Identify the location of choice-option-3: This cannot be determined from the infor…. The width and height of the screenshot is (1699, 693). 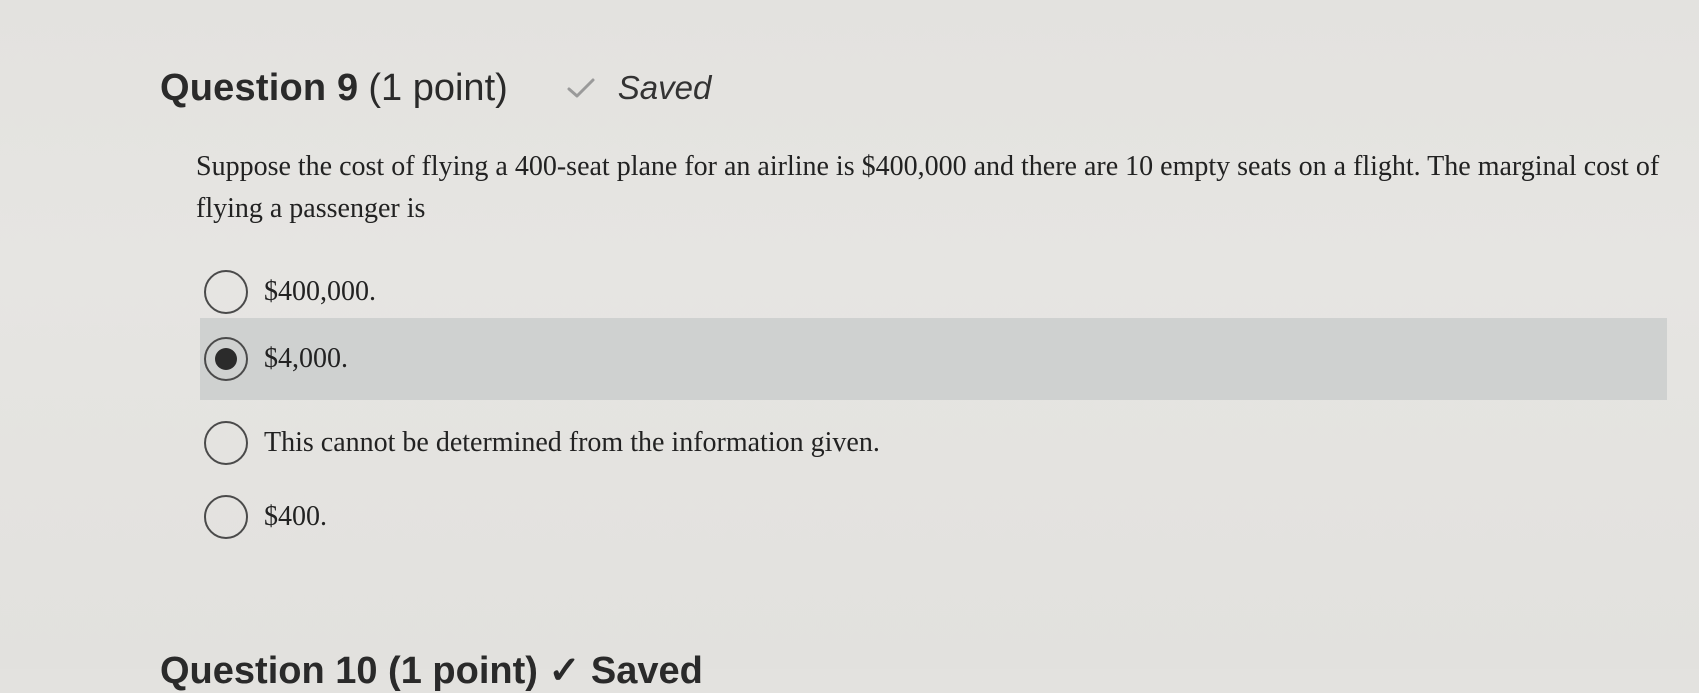
(540, 443).